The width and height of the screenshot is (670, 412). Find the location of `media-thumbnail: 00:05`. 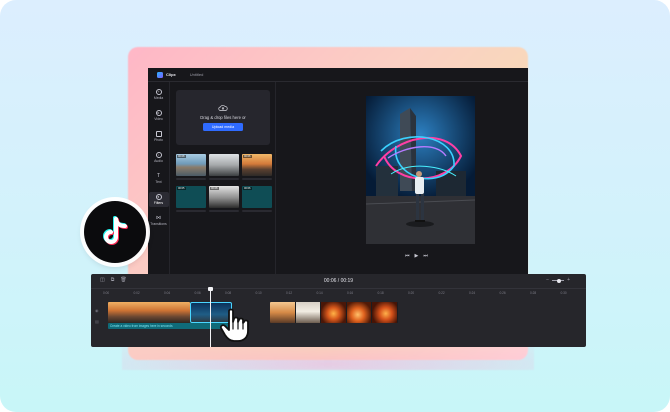

media-thumbnail: 00:05 is located at coordinates (191, 197).